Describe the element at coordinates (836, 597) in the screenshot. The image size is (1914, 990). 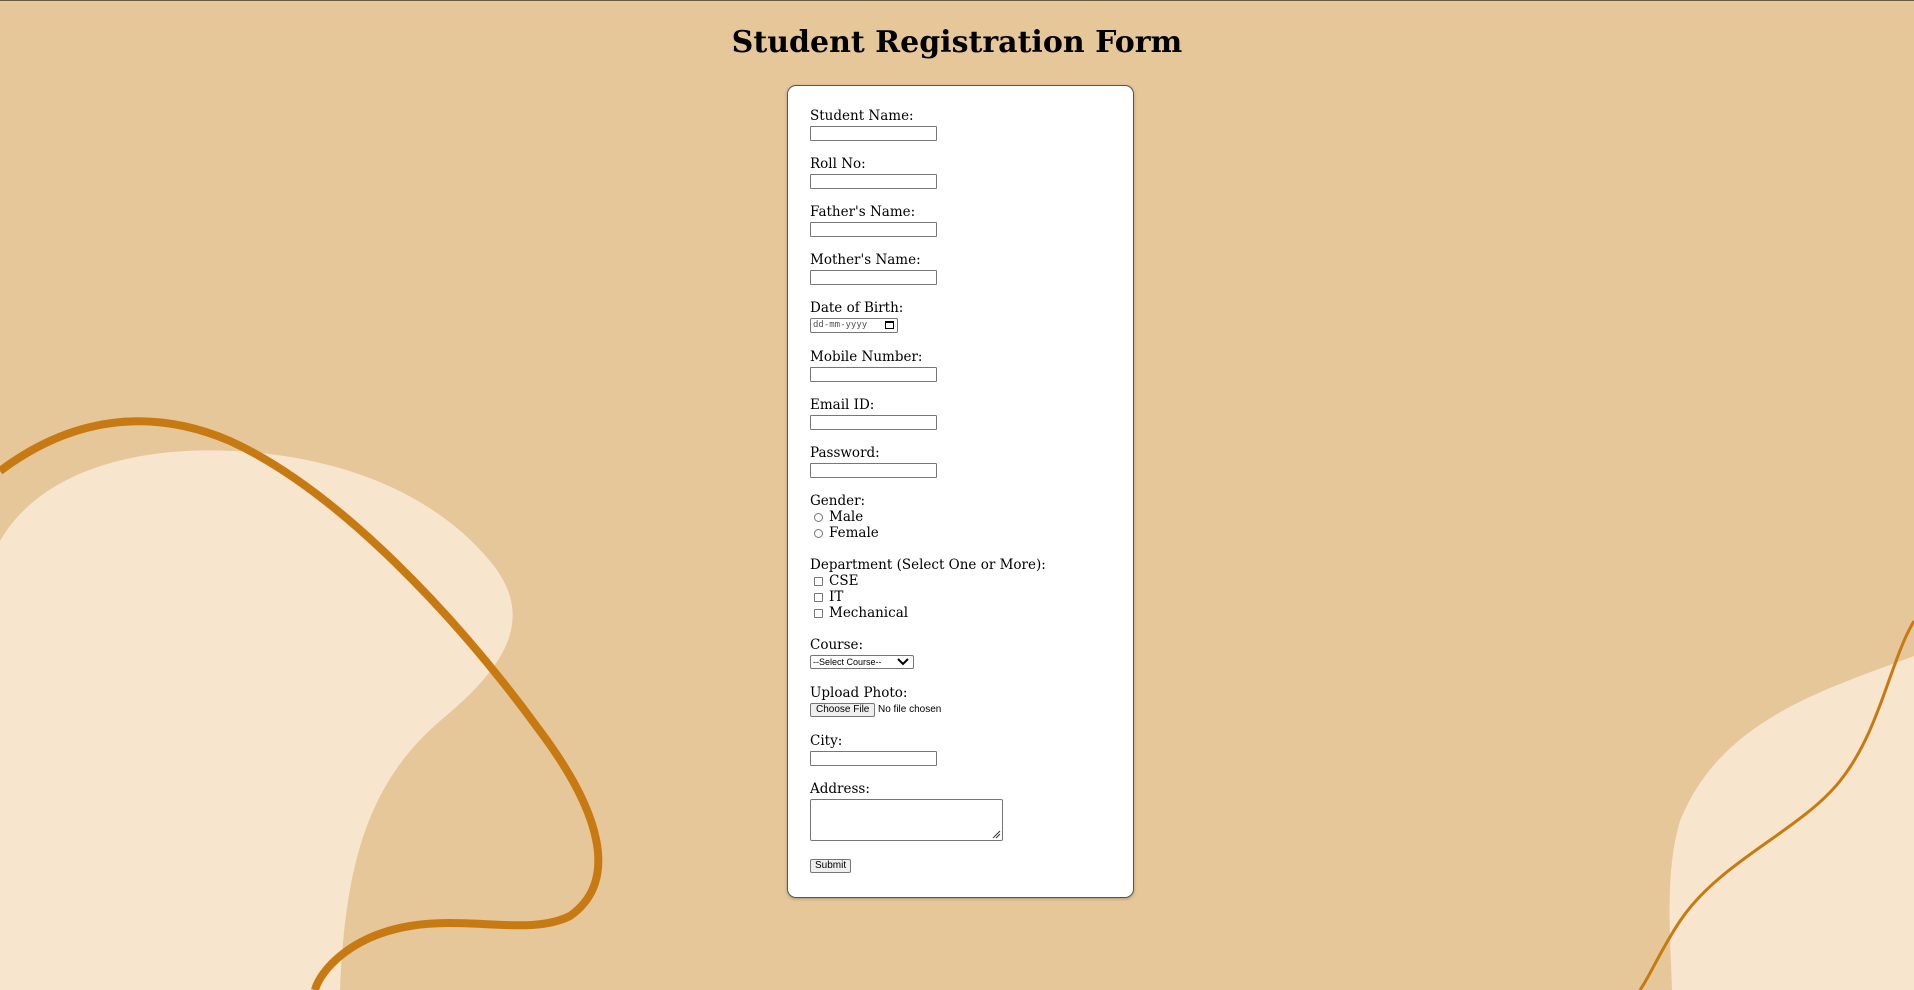
I see `it-label: IT` at that location.